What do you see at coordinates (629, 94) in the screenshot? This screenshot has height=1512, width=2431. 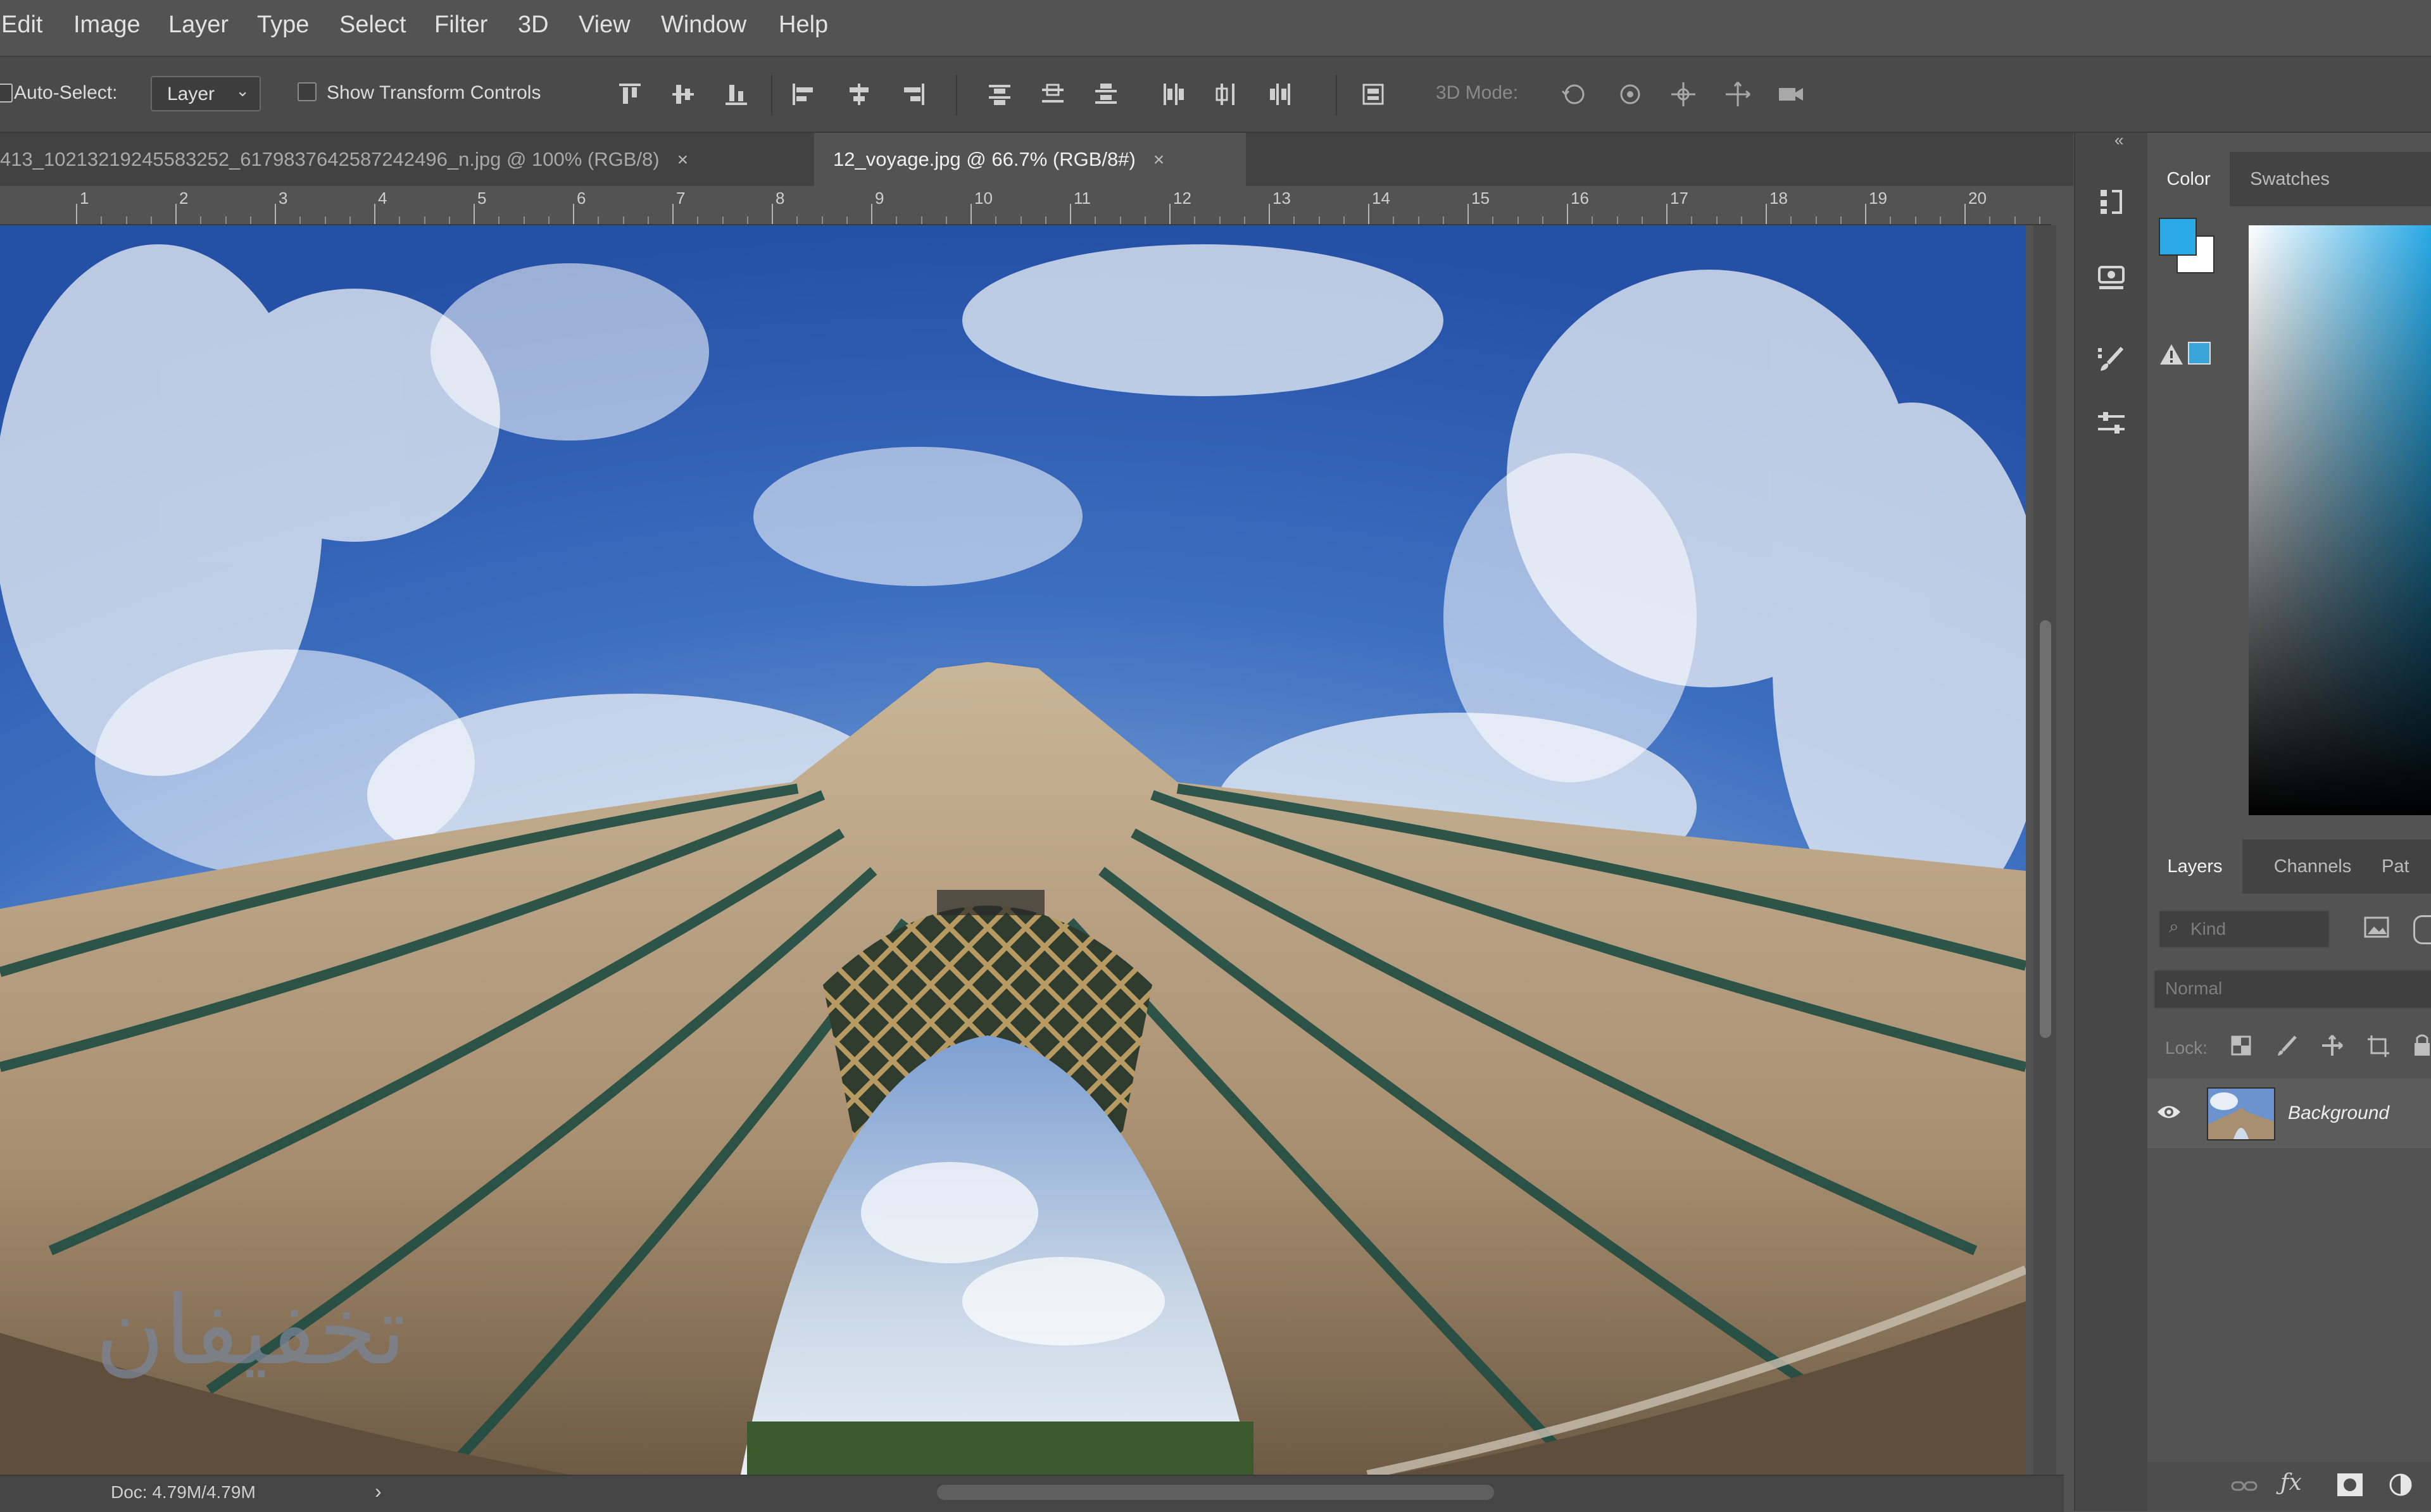 I see `align-top-edges-icon` at bounding box center [629, 94].